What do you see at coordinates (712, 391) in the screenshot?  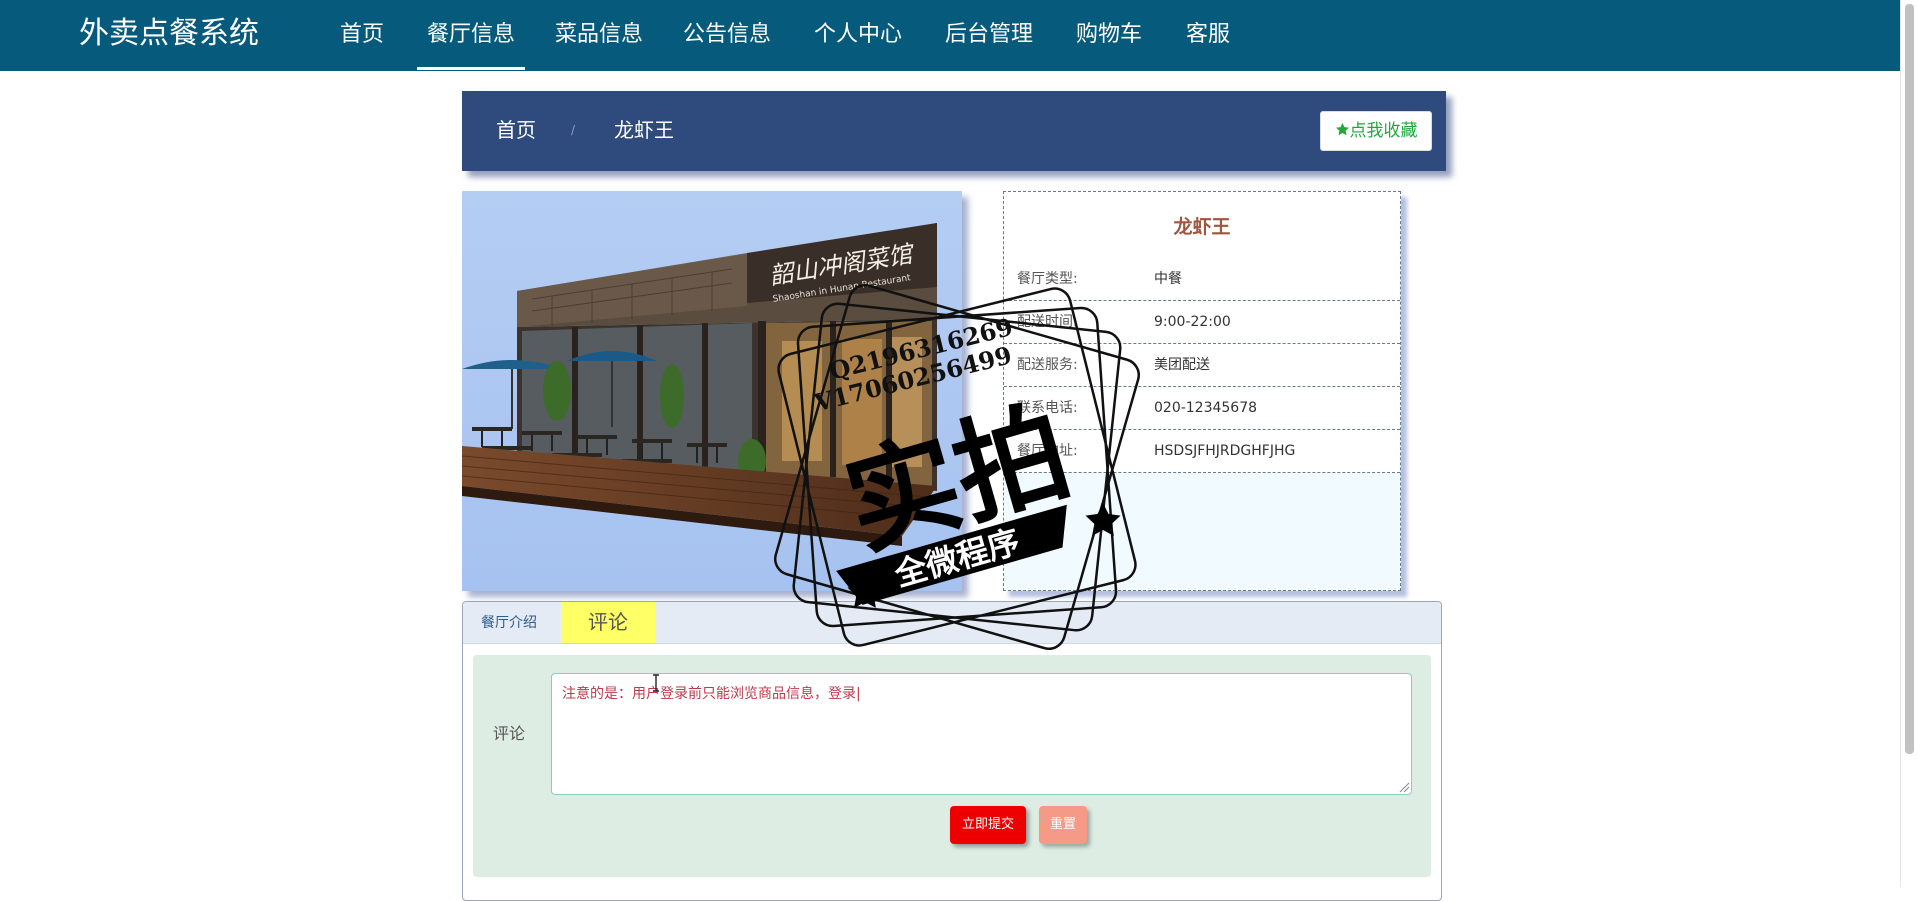 I see `restaurant-photo: 韶山冲阁菜馆 Shaoshan in Hunan Restaurant` at bounding box center [712, 391].